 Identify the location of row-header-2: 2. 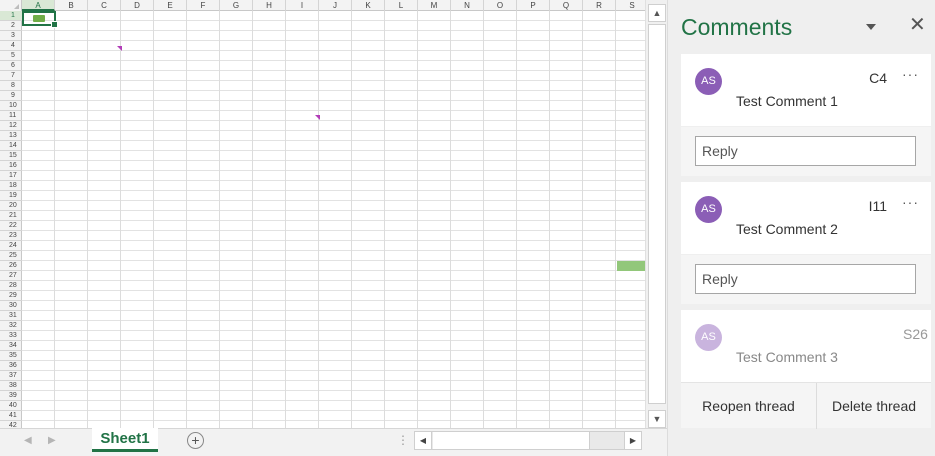
(11, 26).